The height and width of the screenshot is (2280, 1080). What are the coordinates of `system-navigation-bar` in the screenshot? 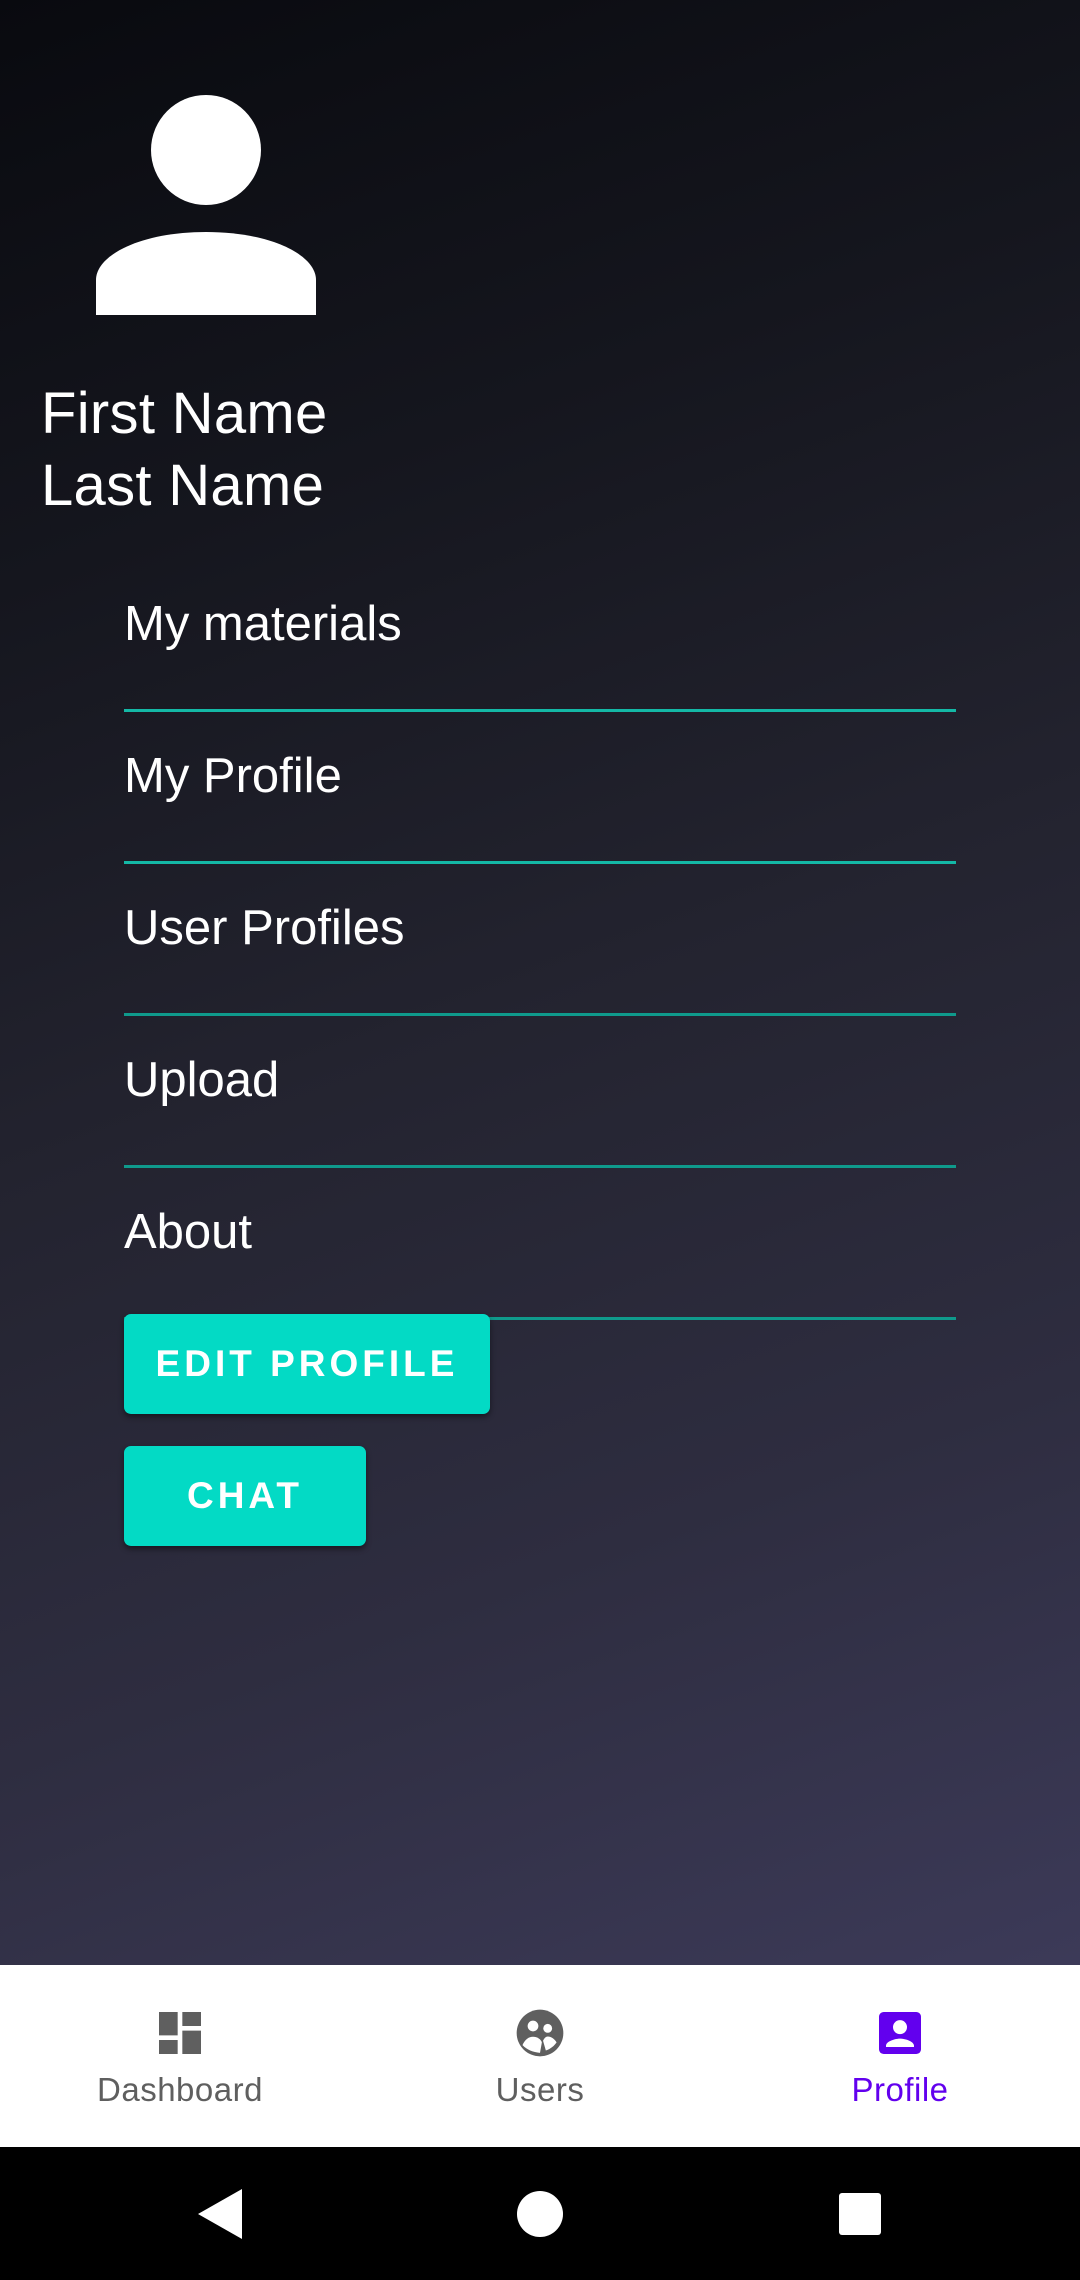 It's located at (540, 2213).